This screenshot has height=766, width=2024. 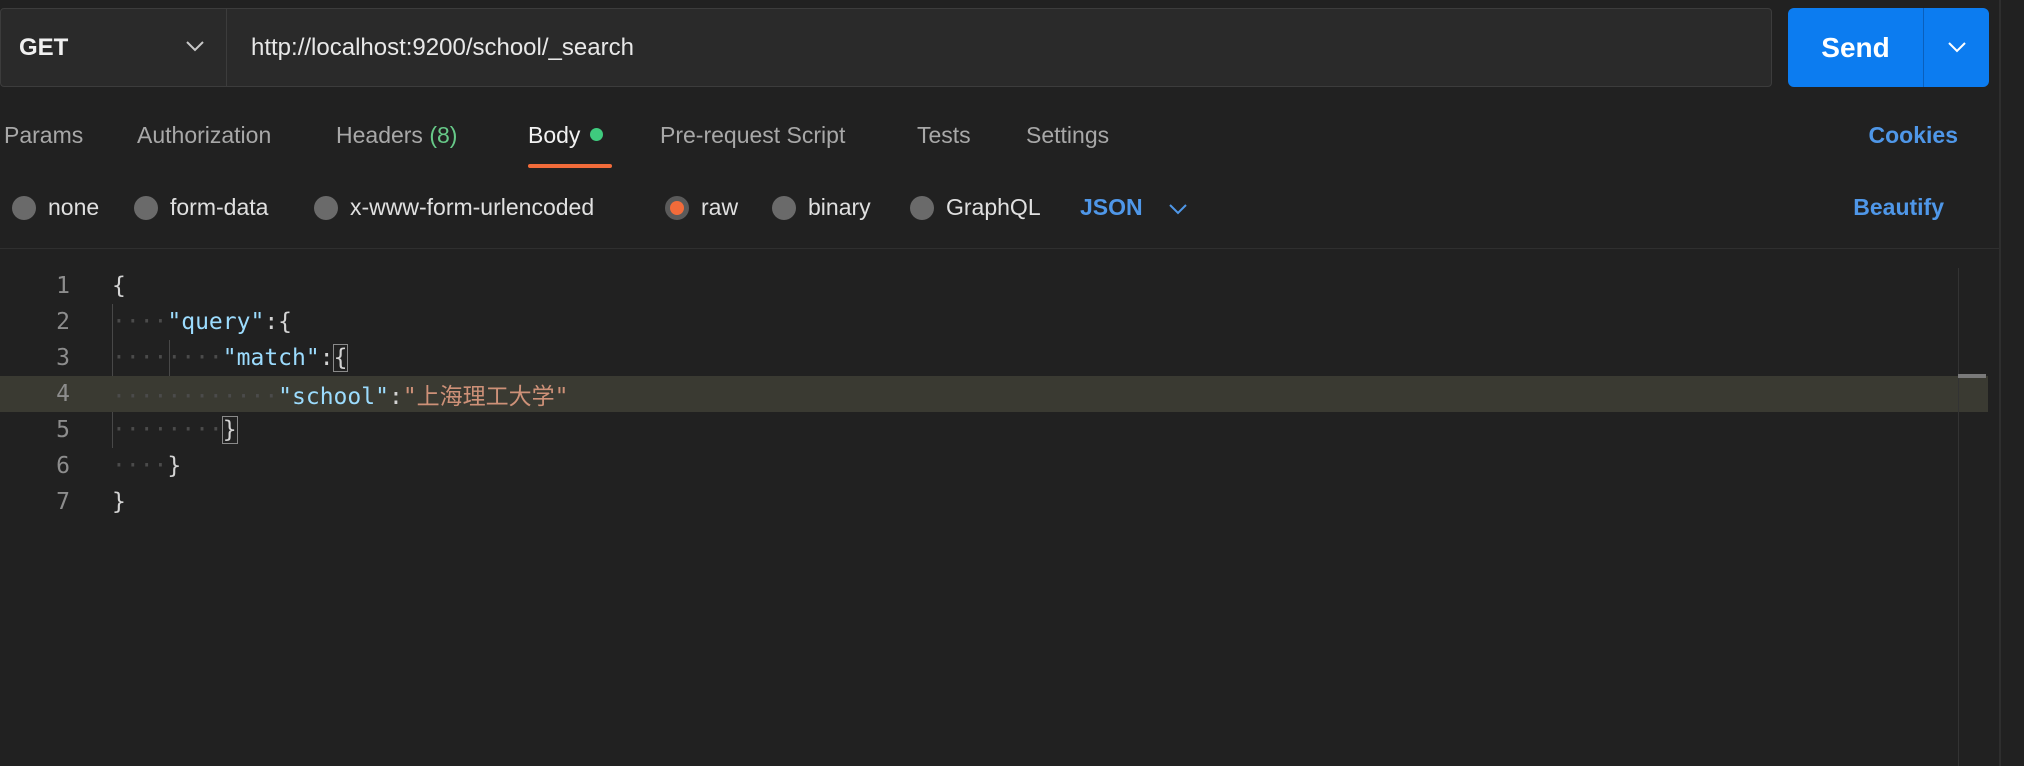 What do you see at coordinates (485, 397) in the screenshot?
I see `json-string-value: "上海理工大学"` at bounding box center [485, 397].